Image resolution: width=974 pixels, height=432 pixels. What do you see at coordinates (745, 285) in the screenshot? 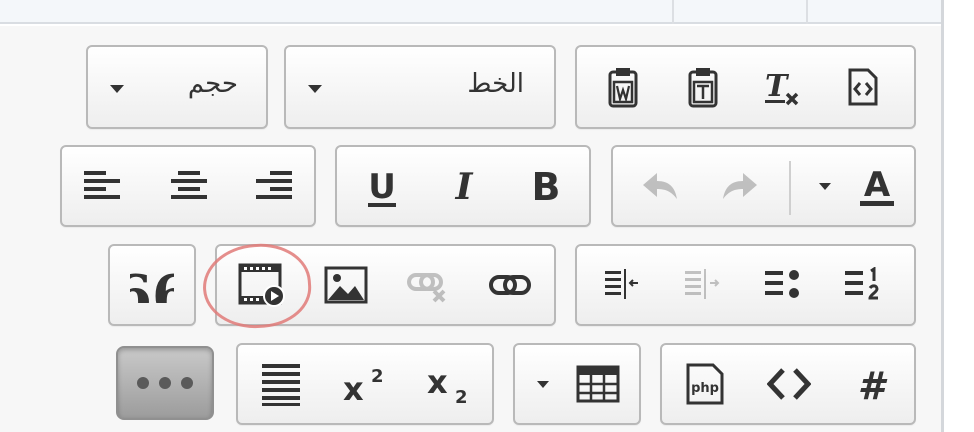
I see `list-indent-group` at bounding box center [745, 285].